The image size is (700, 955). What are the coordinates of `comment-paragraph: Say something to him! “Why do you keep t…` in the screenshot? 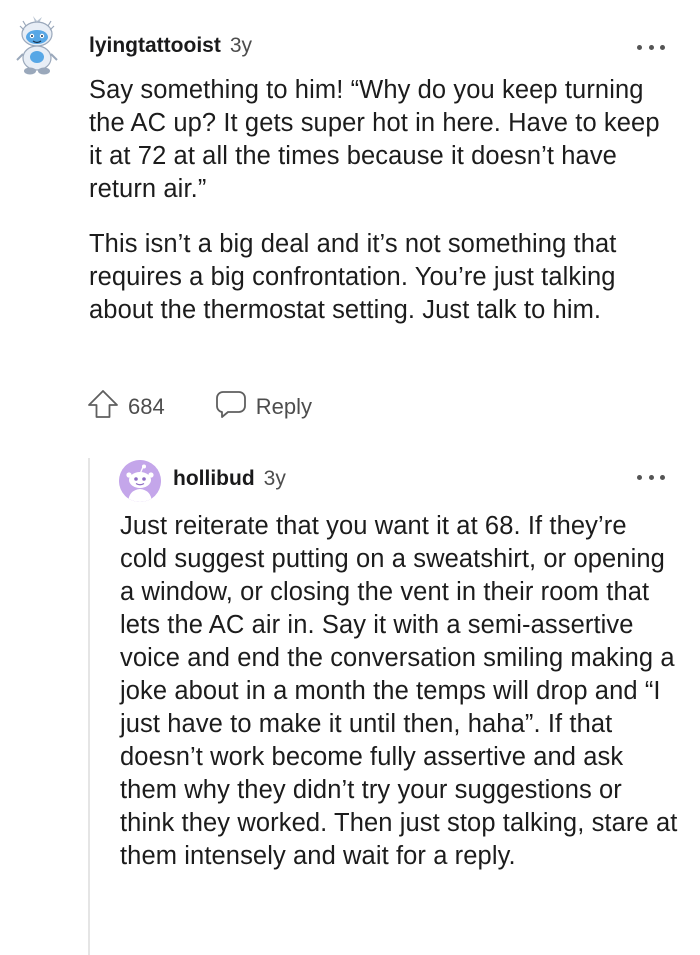 It's located at (374, 139).